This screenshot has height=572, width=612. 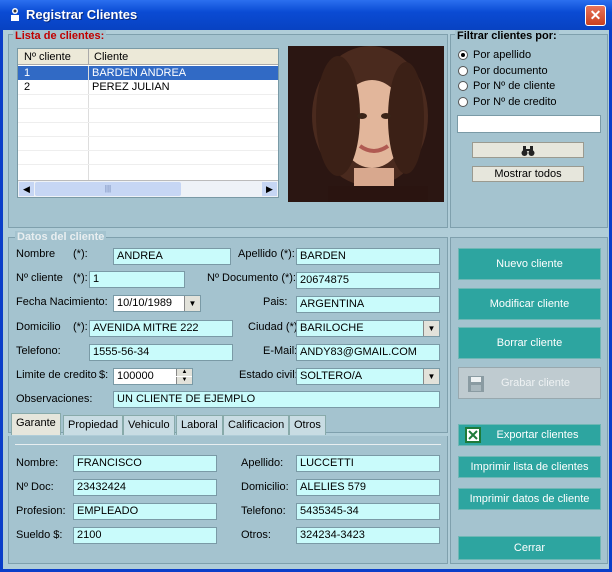 What do you see at coordinates (307, 425) in the screenshot?
I see `tab-otros: Otros` at bounding box center [307, 425].